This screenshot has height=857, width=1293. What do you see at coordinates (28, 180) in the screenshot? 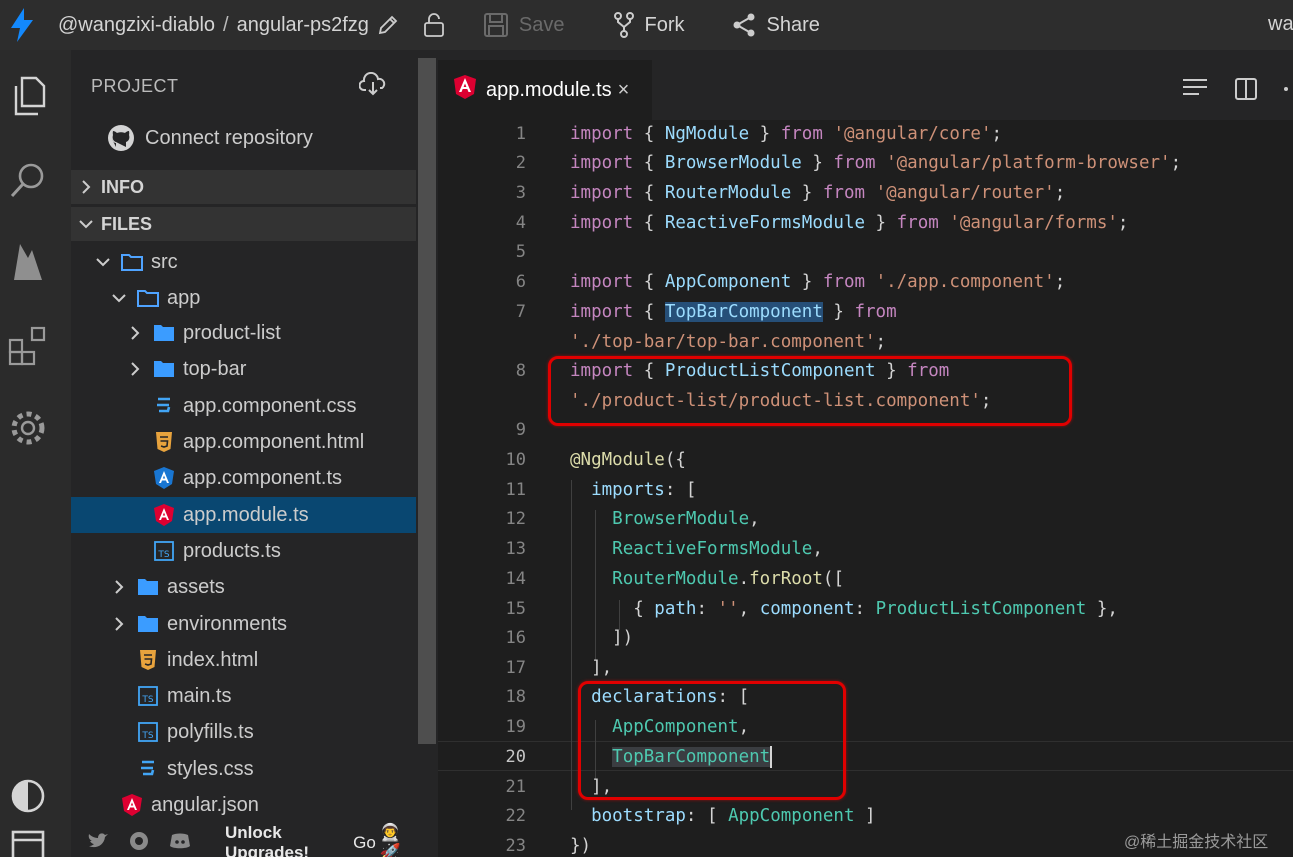
I see `search-icon` at bounding box center [28, 180].